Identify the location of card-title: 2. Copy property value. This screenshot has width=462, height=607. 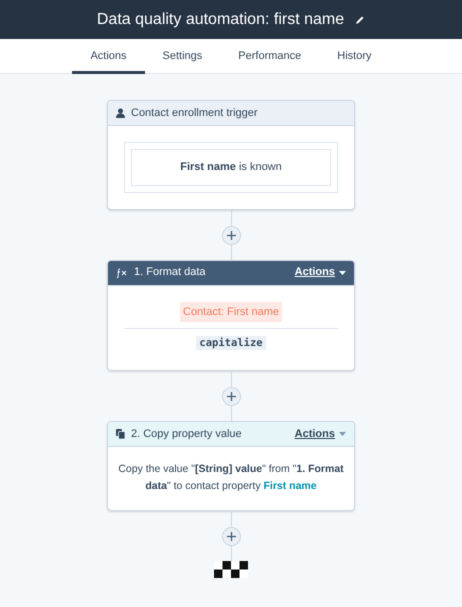
(186, 434).